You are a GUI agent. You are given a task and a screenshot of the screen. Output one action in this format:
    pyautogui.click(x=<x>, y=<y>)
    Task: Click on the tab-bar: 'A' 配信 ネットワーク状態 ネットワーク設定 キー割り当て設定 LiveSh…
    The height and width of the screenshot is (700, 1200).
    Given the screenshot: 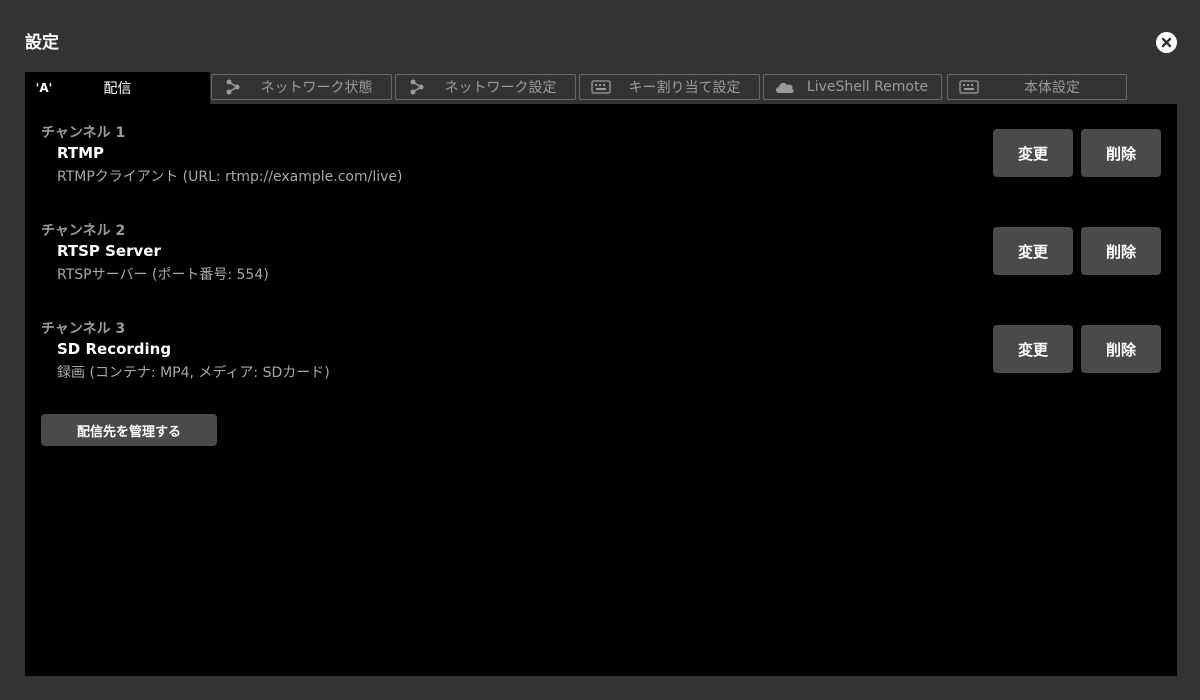 What is the action you would take?
    pyautogui.click(x=601, y=88)
    